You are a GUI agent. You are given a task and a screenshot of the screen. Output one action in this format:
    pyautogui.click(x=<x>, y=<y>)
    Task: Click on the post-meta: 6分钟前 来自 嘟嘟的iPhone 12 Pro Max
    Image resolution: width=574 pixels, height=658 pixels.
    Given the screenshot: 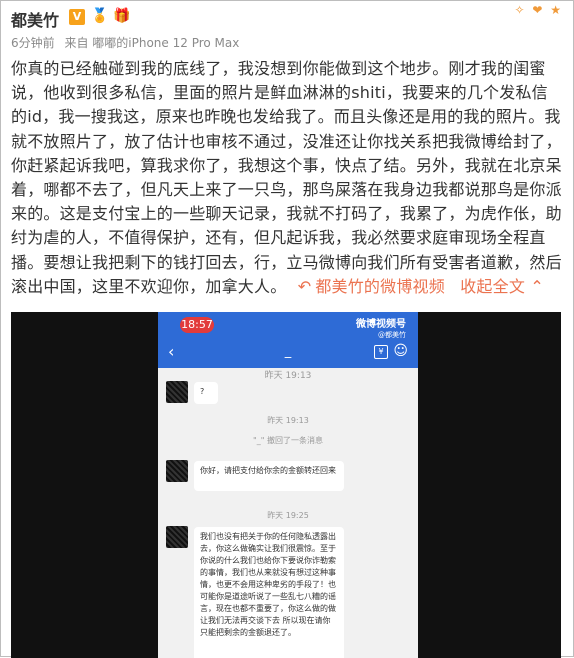 What is the action you would take?
    pyautogui.click(x=128, y=42)
    